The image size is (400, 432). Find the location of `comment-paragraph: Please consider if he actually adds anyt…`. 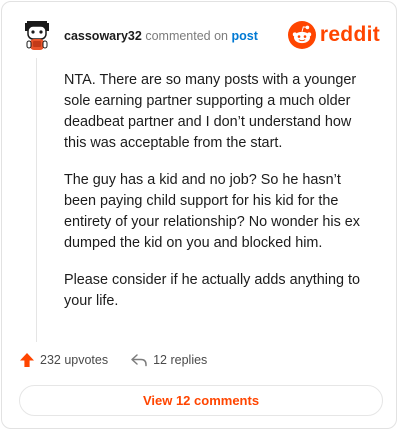

comment-paragraph: Please consider if he actually adds anyt… is located at coordinates (212, 290).